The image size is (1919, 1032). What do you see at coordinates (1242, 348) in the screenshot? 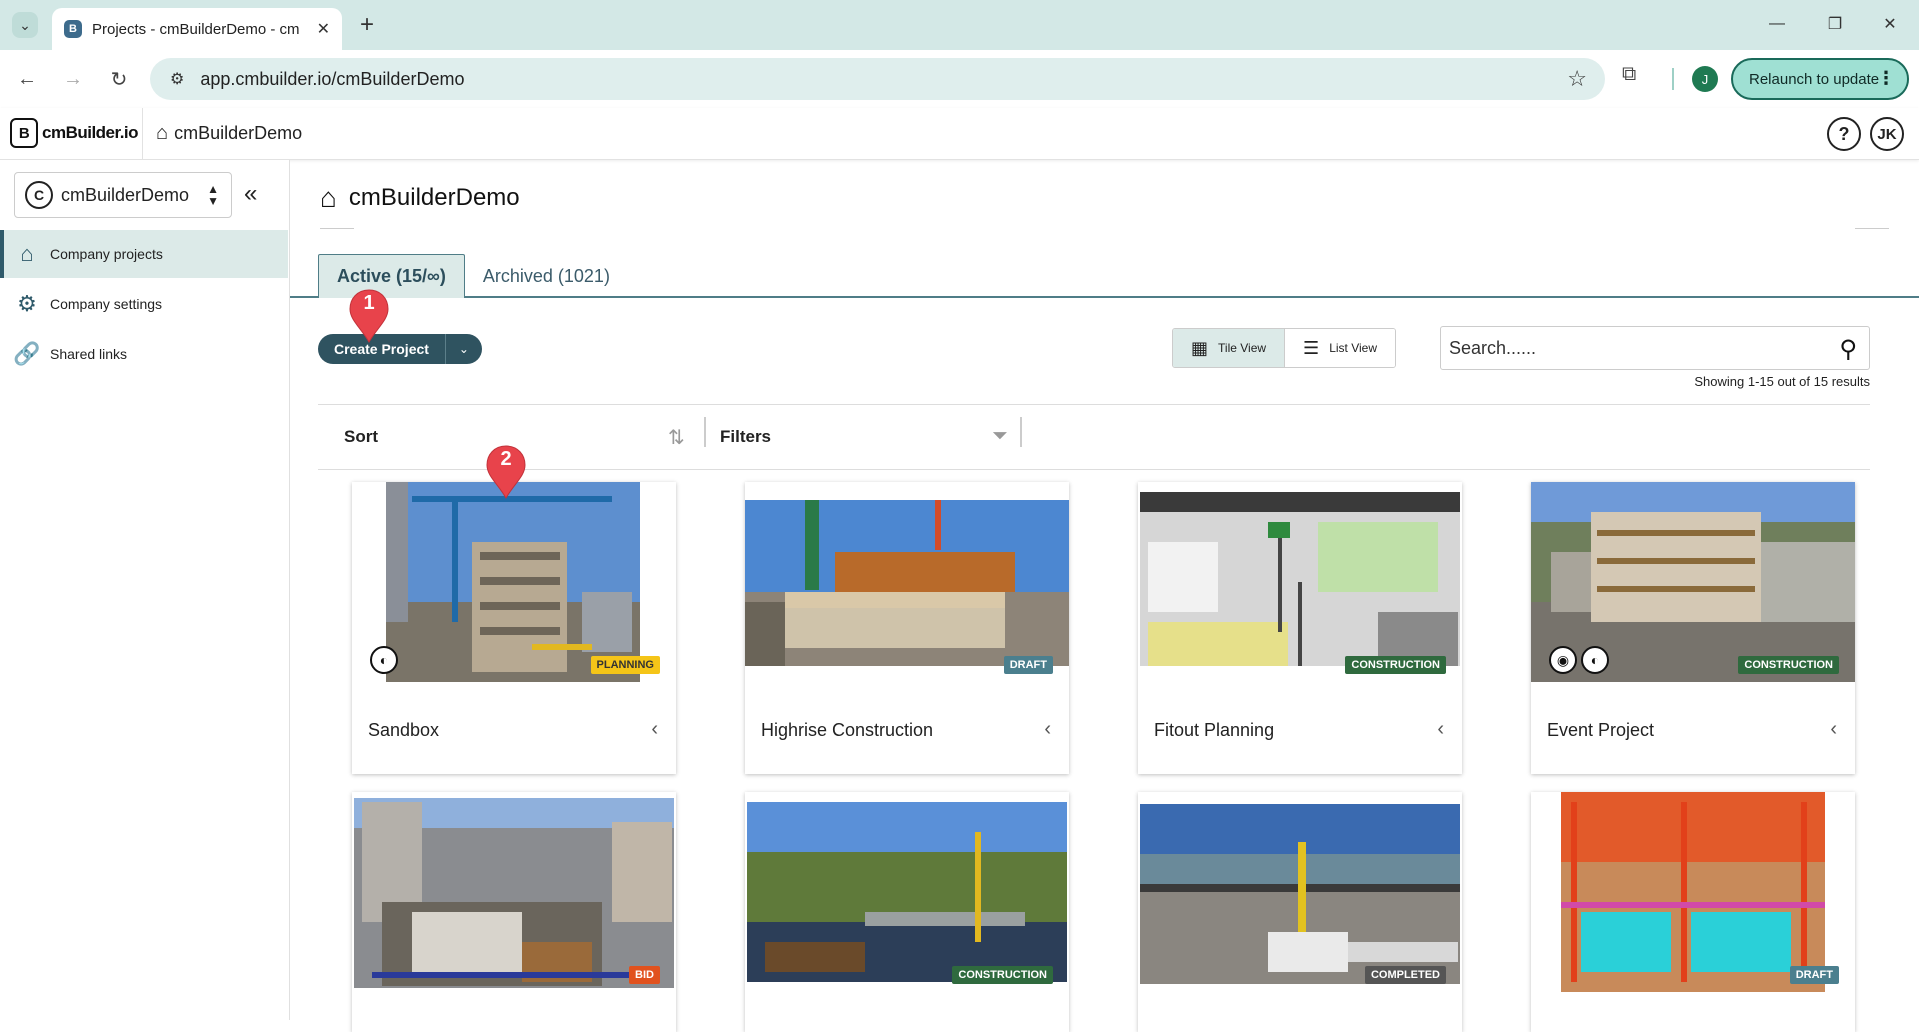
I see `tile-view-label: Tile View` at bounding box center [1242, 348].